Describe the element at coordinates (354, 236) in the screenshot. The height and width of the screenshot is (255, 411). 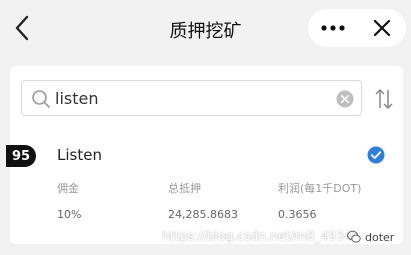
I see `wechat-logo-icon` at that location.